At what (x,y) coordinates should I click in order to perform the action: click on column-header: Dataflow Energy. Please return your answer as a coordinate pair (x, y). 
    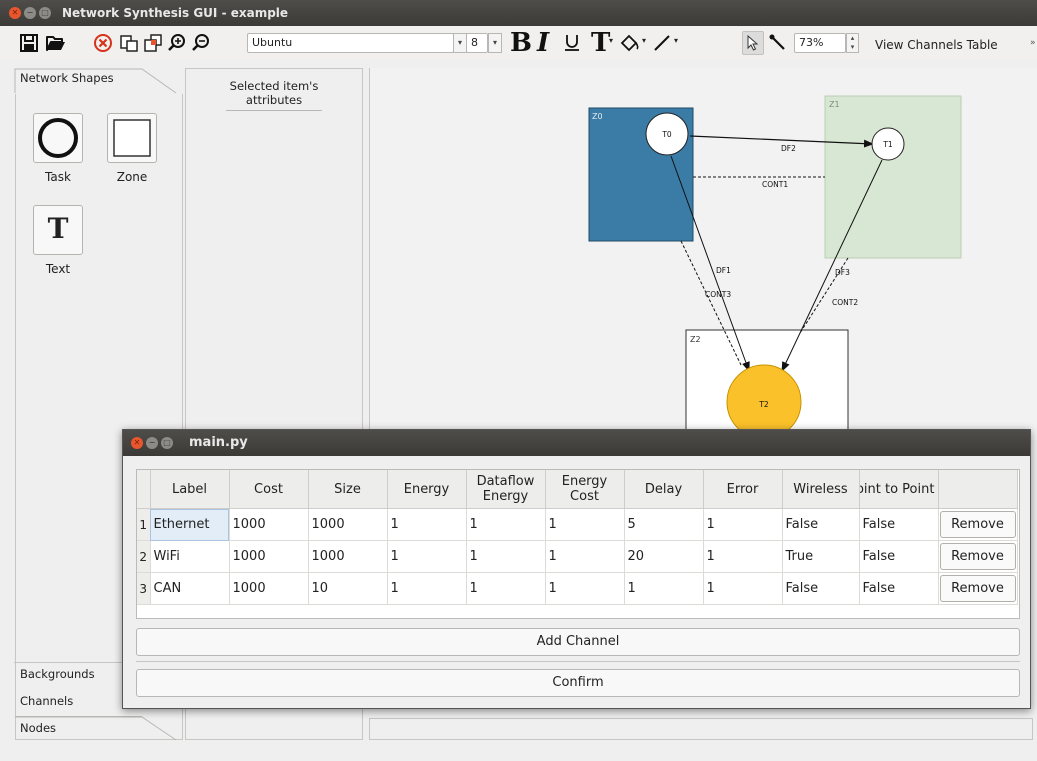
    Looking at the image, I should click on (506, 489).